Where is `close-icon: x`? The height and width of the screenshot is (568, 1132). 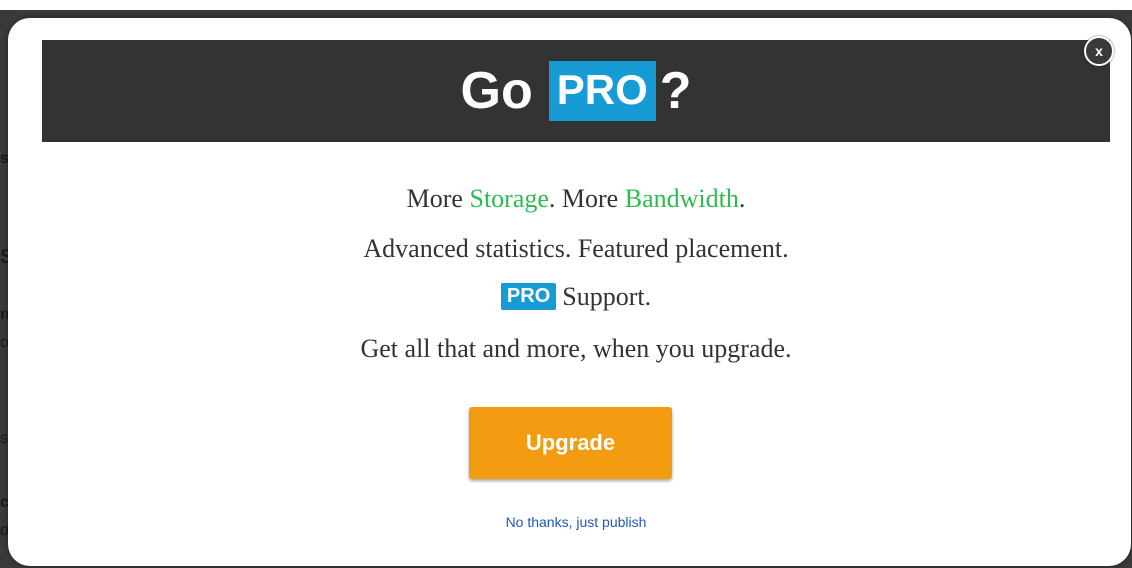
close-icon: x is located at coordinates (1099, 51).